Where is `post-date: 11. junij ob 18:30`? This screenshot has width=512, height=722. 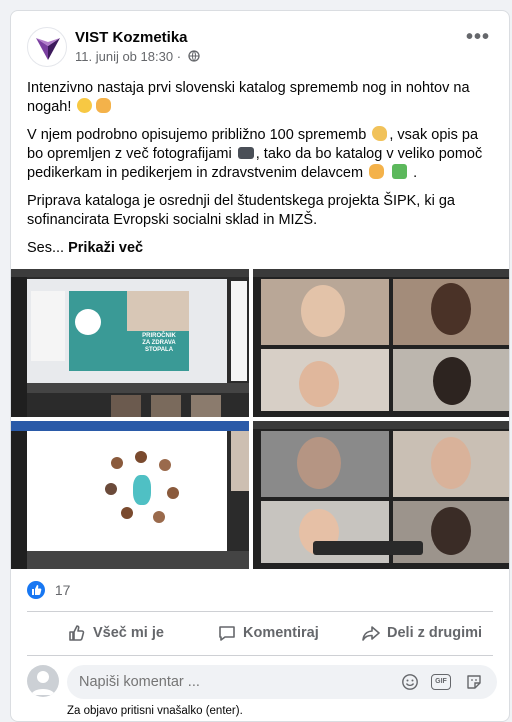 post-date: 11. junij ob 18:30 is located at coordinates (124, 56).